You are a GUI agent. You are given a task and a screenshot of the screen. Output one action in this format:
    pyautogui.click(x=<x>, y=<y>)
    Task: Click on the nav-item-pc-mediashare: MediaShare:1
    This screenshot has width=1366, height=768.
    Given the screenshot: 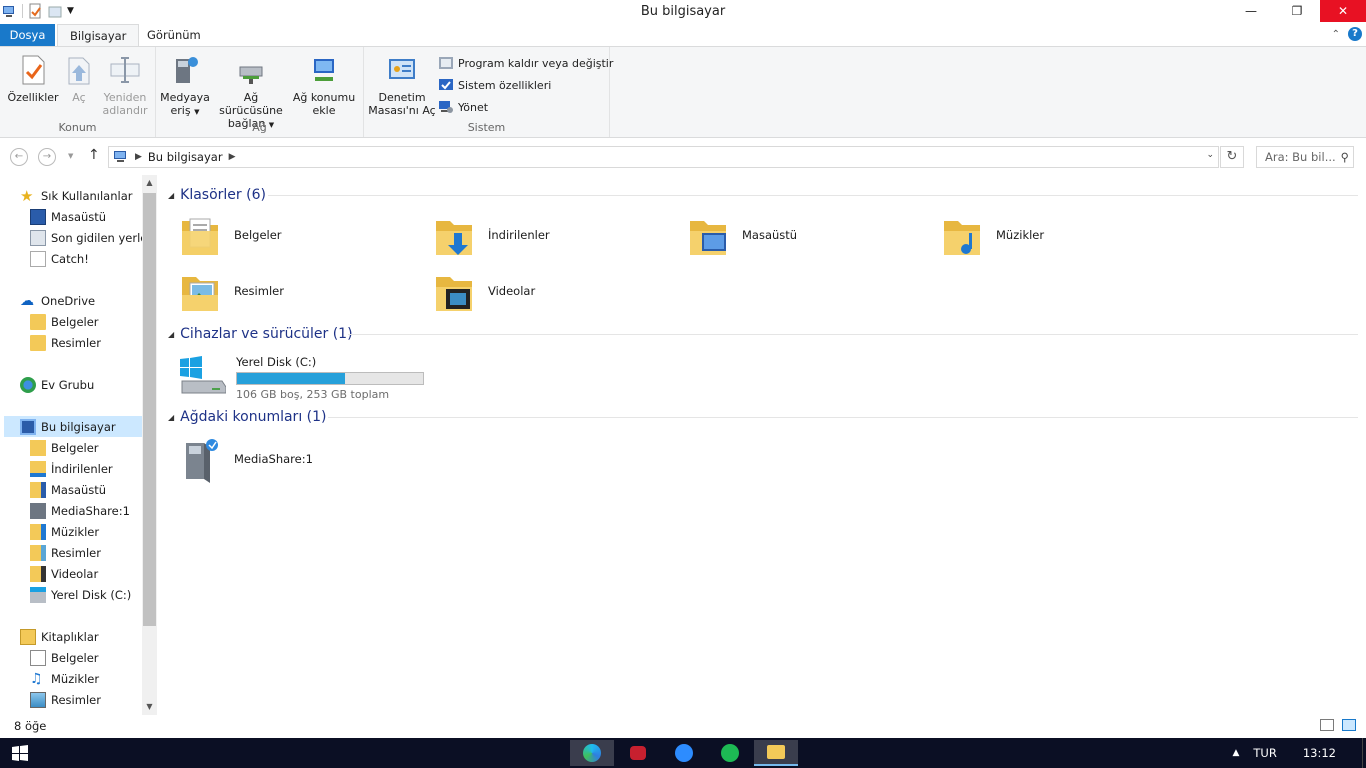 What is the action you would take?
    pyautogui.click(x=80, y=510)
    